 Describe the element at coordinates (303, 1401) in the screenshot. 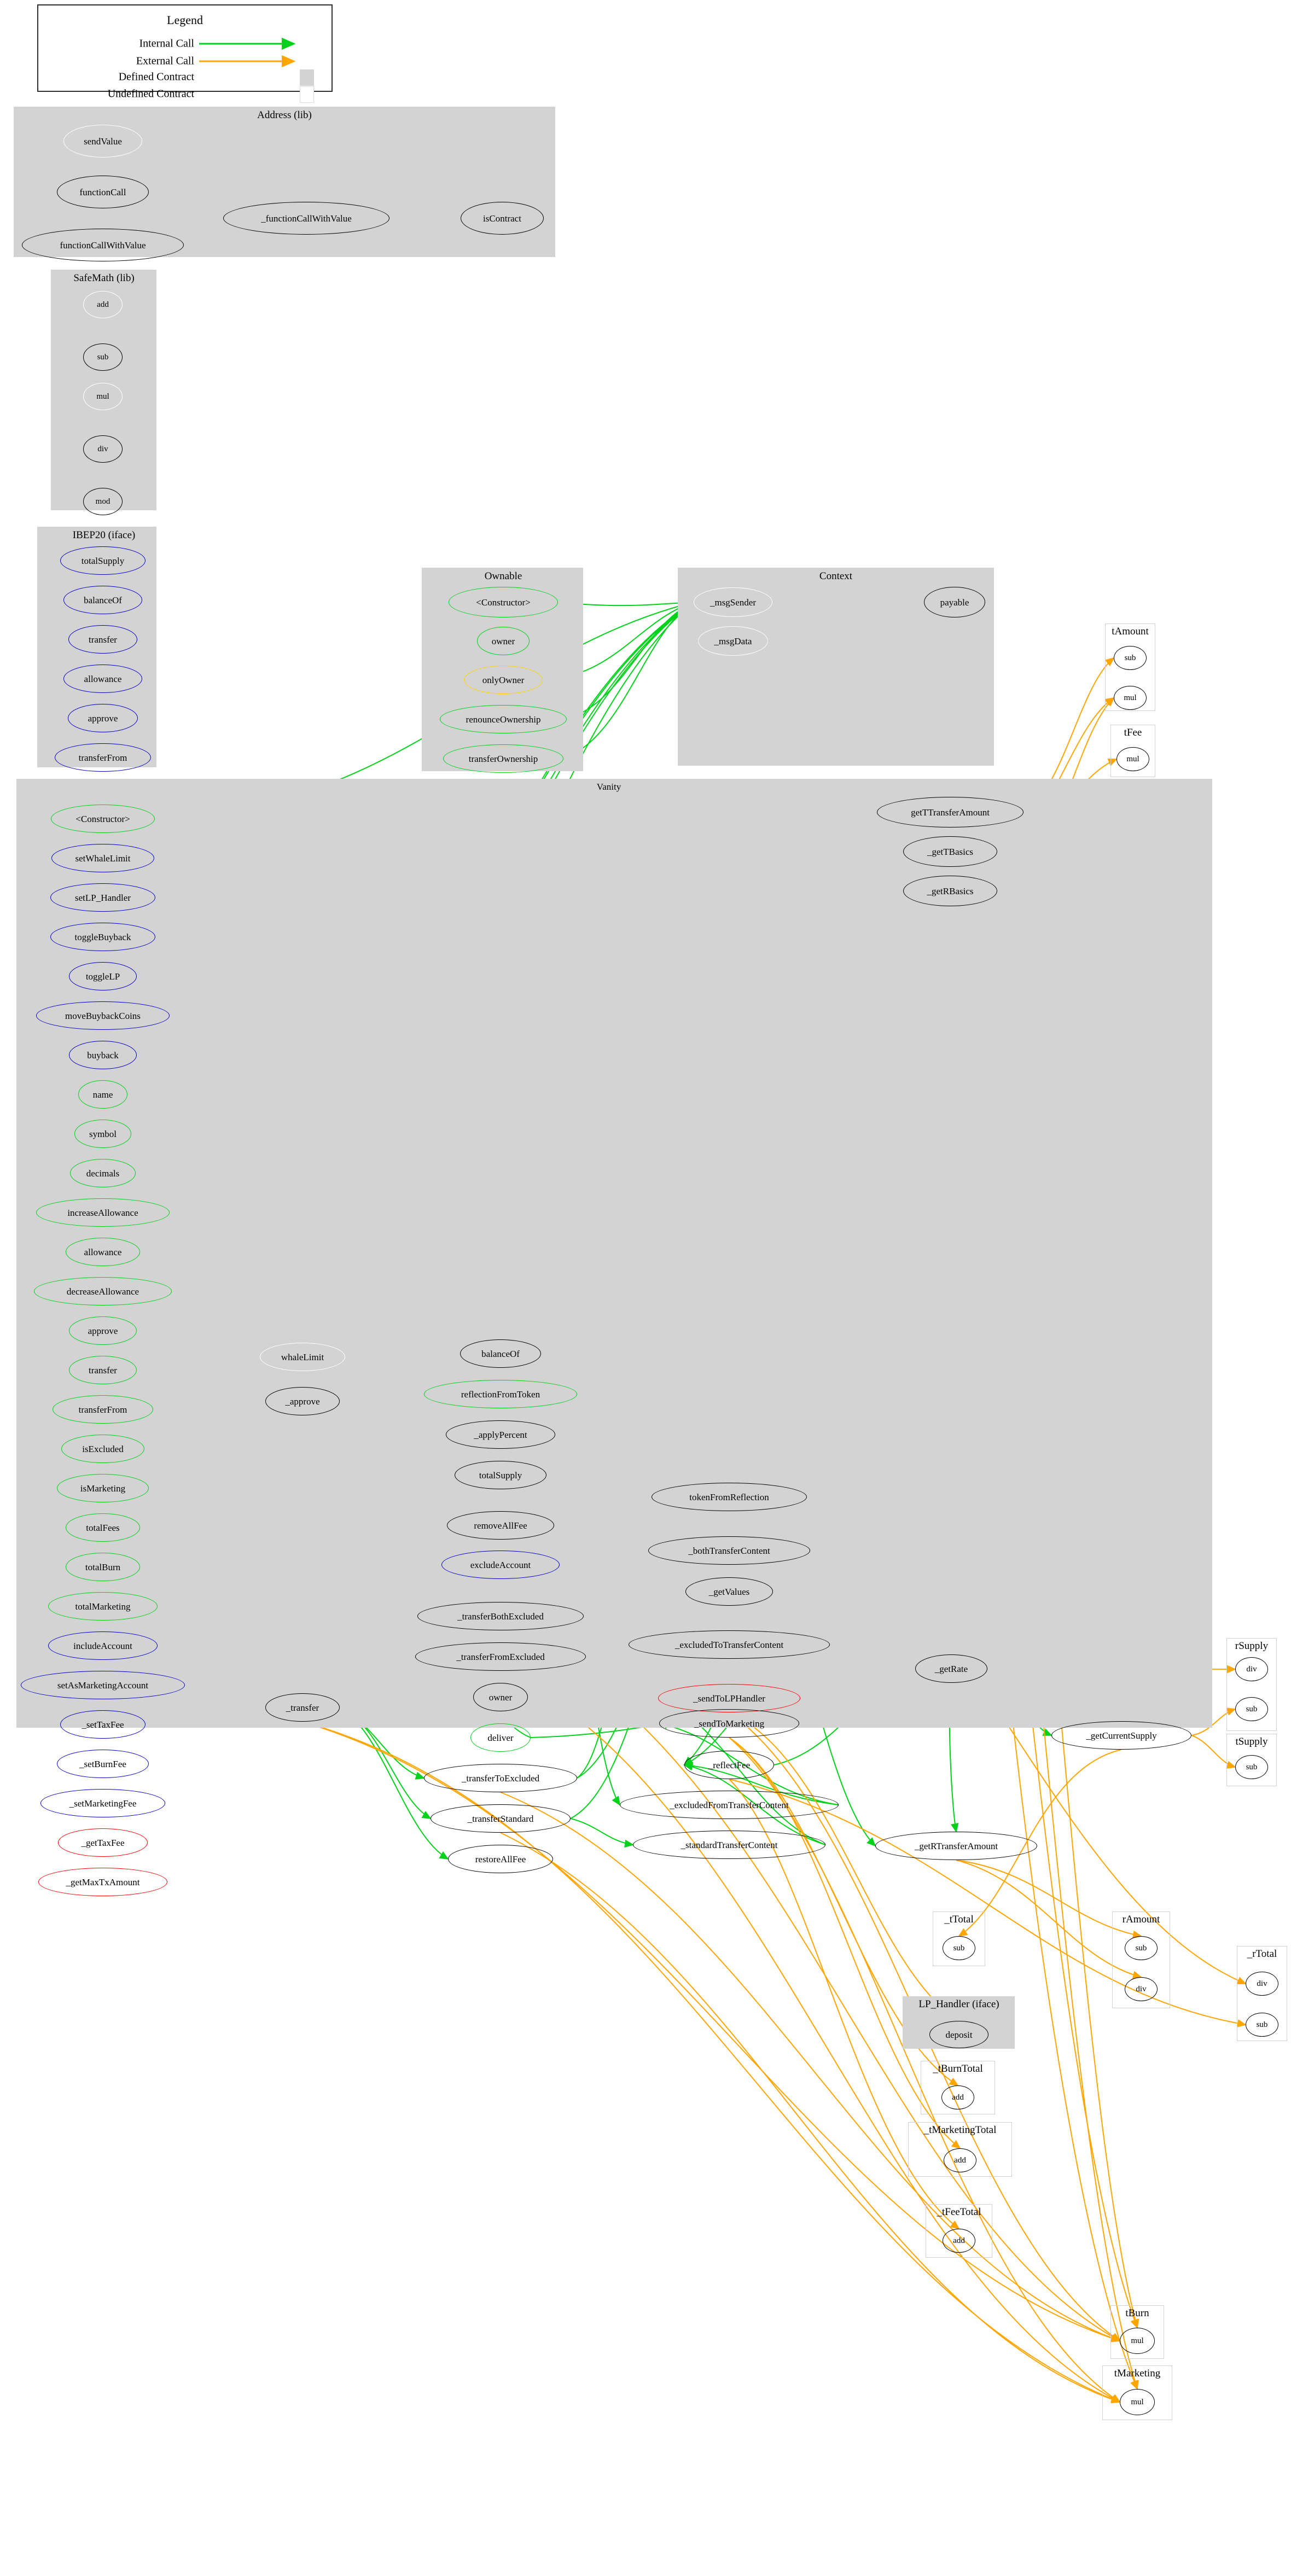

I see `node-v__approve: _approve` at that location.